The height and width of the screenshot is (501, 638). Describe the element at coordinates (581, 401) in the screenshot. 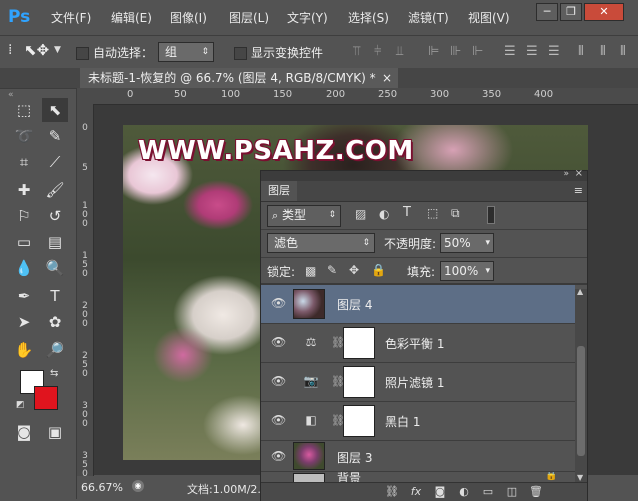

I see `scrollbar-thumb` at that location.